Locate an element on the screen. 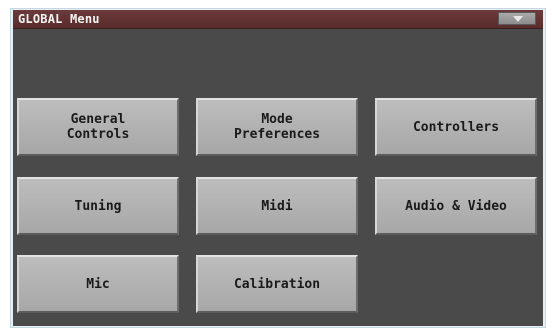 This screenshot has height=336, width=557. audio-video-label: Audio & Video is located at coordinates (456, 206).